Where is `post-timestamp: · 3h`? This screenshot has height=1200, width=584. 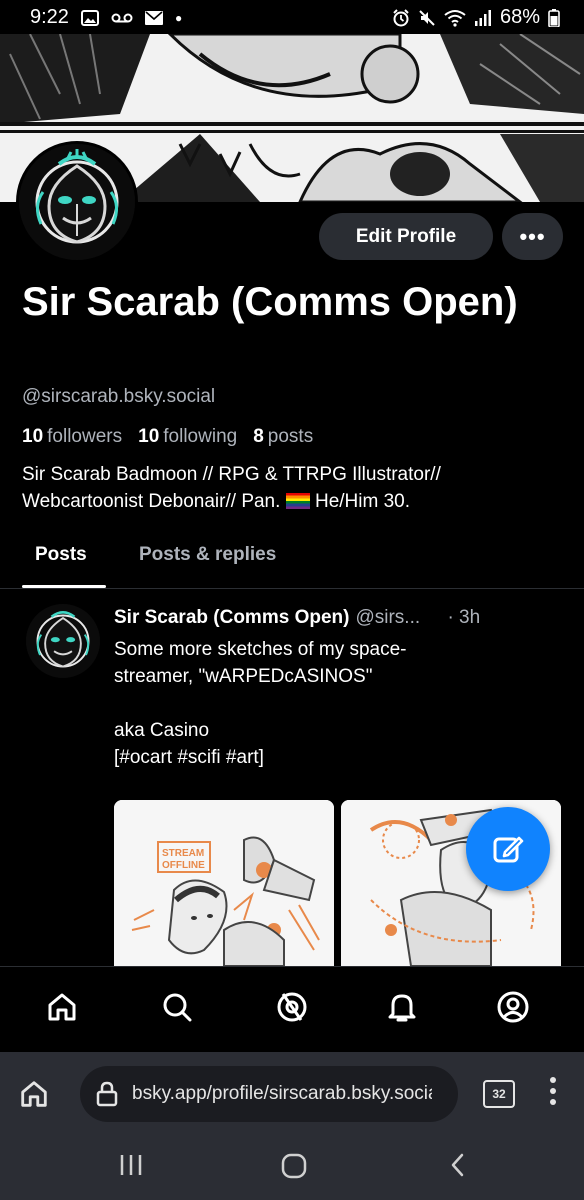 post-timestamp: · 3h is located at coordinates (463, 618).